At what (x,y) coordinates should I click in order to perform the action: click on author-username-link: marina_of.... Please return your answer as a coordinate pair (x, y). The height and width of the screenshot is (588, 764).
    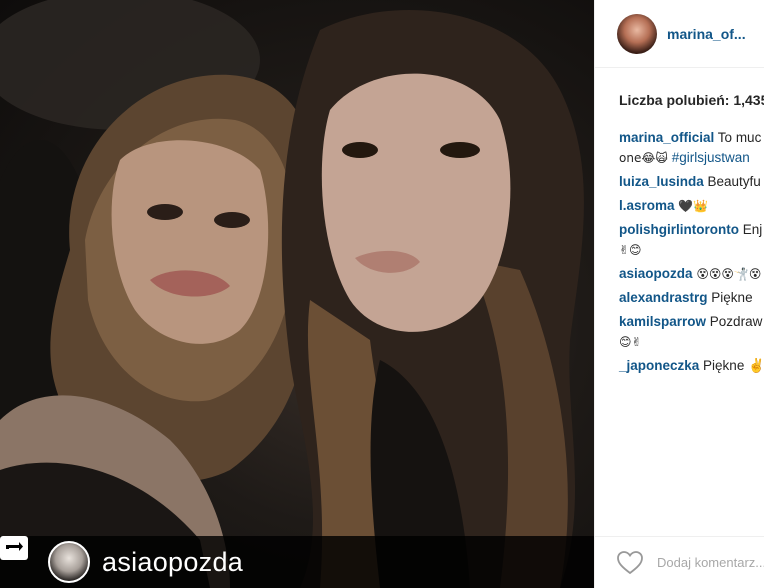
    Looking at the image, I should click on (706, 34).